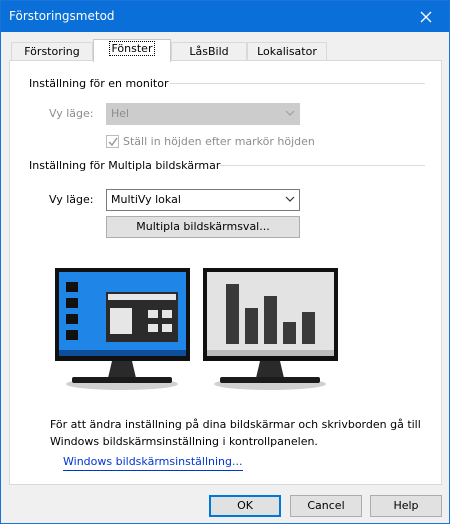  Describe the element at coordinates (71, 199) in the screenshot. I see `multi-view-mode-label: Vy läge:` at that location.